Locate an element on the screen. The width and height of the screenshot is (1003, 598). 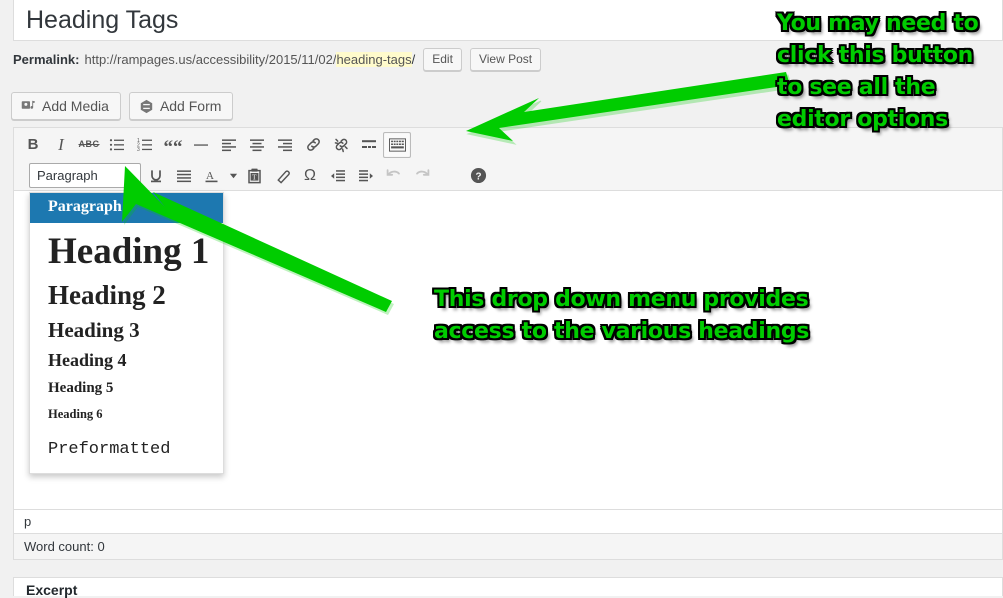
align-center-button is located at coordinates (257, 145).